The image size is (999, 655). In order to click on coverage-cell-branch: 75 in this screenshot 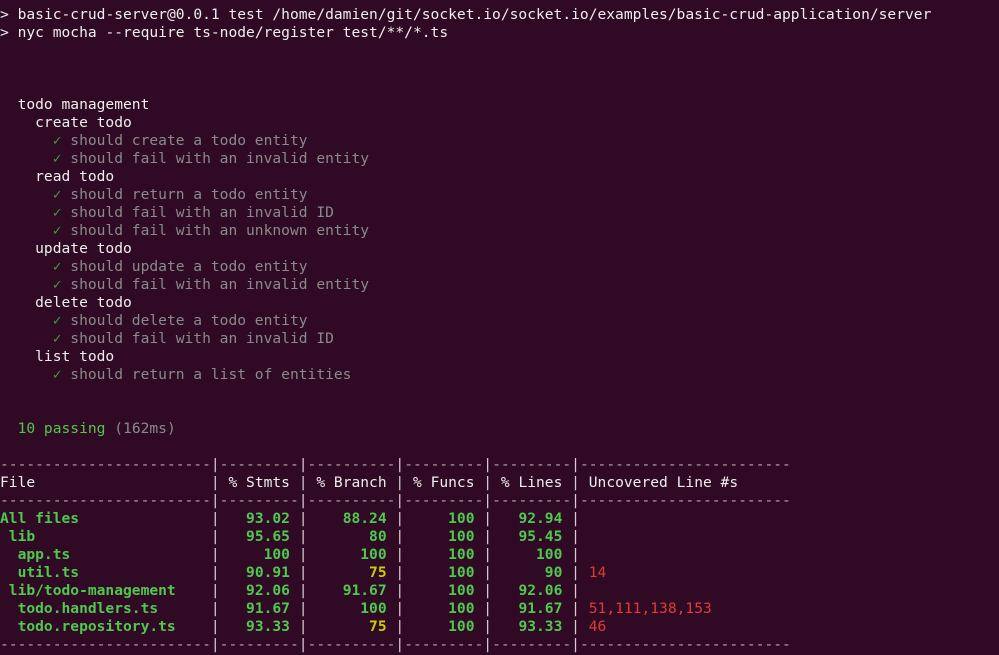, I will do `click(351, 626)`.